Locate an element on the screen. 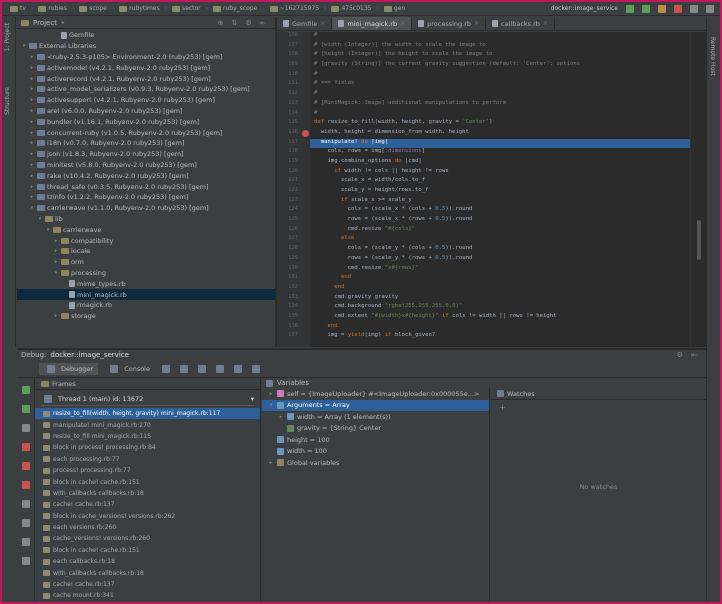 The image size is (722, 604). variable-row: gravity = {String} Center is located at coordinates (375, 429).